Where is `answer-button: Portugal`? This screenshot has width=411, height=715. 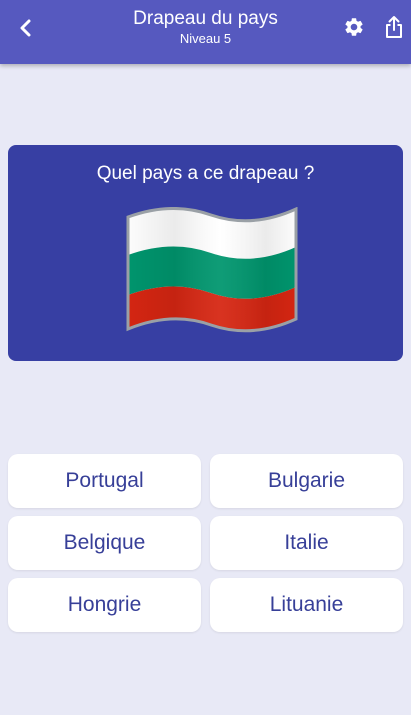
answer-button: Portugal is located at coordinates (104, 481).